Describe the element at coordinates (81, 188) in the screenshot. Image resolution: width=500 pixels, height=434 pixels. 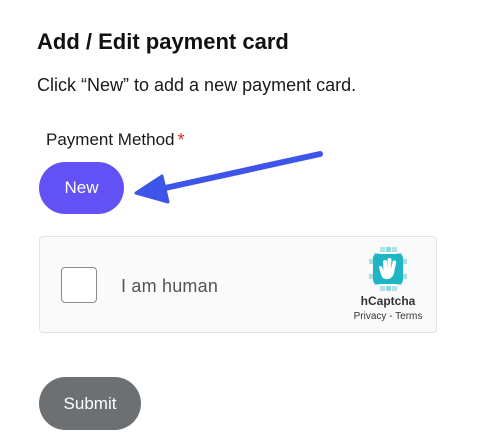
I see `new-payment-card-button: New` at that location.